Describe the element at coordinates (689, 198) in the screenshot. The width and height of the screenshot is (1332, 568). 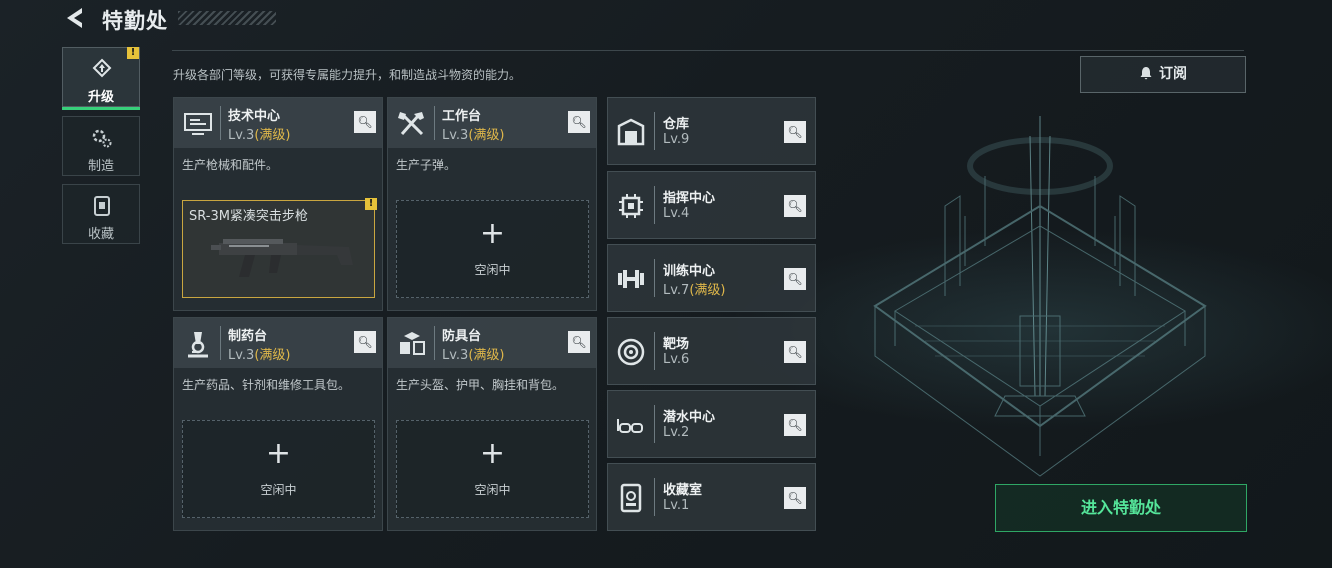
I see `facility-name: 指挥中心` at that location.